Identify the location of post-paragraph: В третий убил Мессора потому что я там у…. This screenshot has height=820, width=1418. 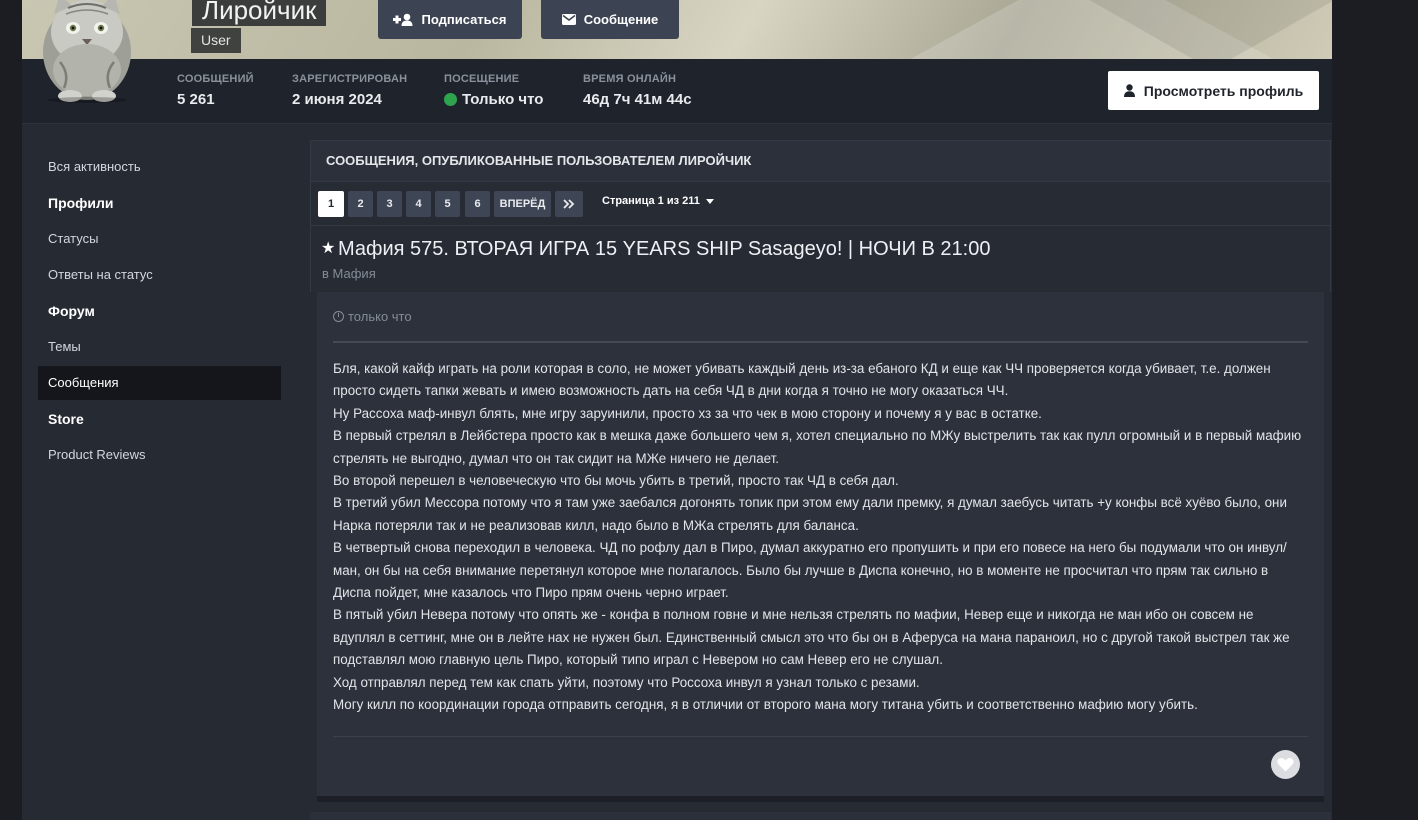
(810, 514).